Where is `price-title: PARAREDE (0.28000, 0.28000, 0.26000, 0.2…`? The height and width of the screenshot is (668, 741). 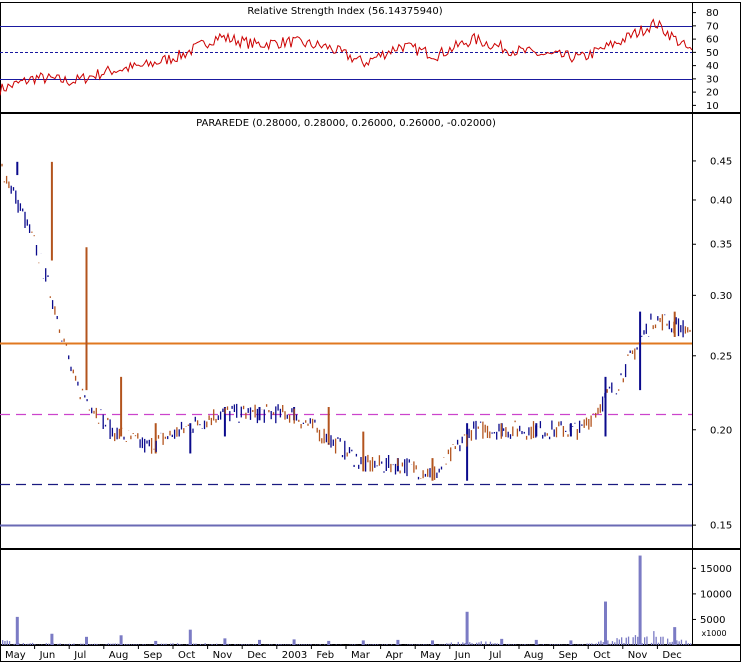
price-title: PARAREDE (0.28000, 0.28000, 0.26000, 0.2… is located at coordinates (346, 123).